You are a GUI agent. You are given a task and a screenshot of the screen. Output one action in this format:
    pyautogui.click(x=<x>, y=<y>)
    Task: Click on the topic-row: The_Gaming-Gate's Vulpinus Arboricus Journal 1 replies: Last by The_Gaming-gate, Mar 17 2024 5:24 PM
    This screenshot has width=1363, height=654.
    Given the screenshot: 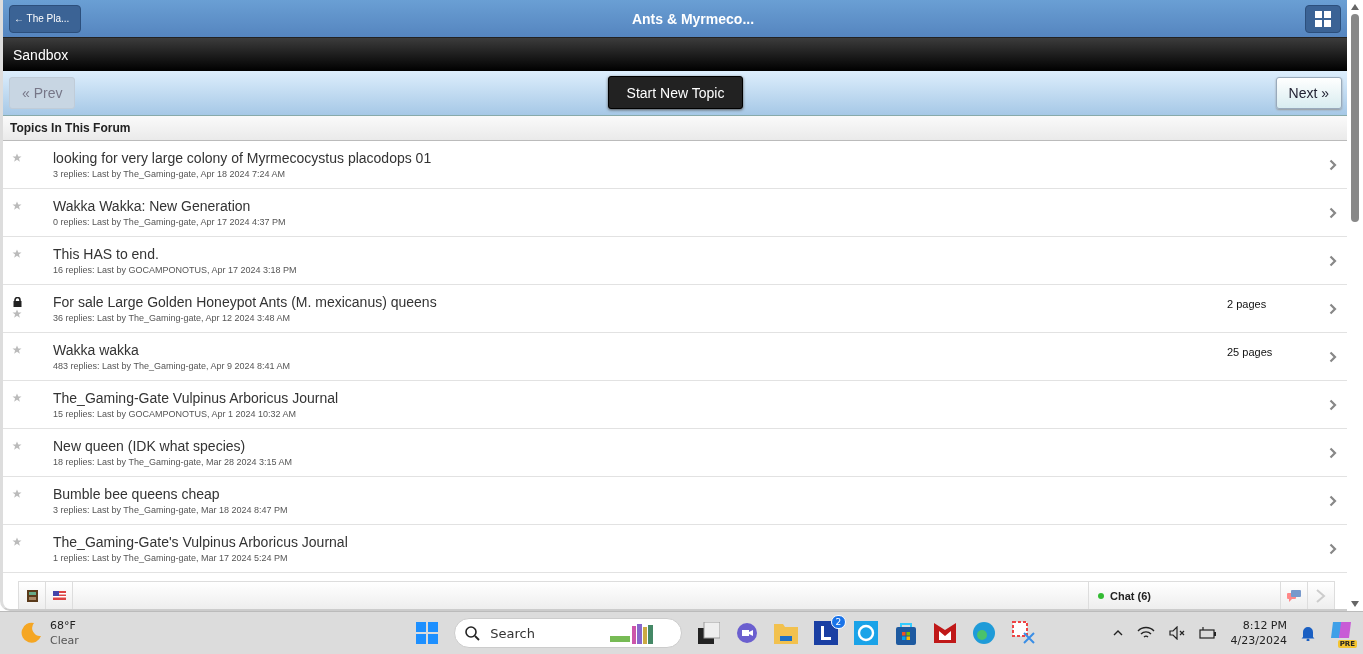 What is the action you would take?
    pyautogui.click(x=675, y=549)
    